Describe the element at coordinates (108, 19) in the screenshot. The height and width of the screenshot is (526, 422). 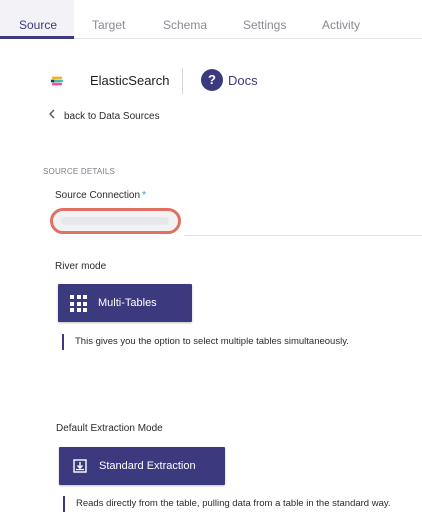
I see `tab-target: Target` at that location.